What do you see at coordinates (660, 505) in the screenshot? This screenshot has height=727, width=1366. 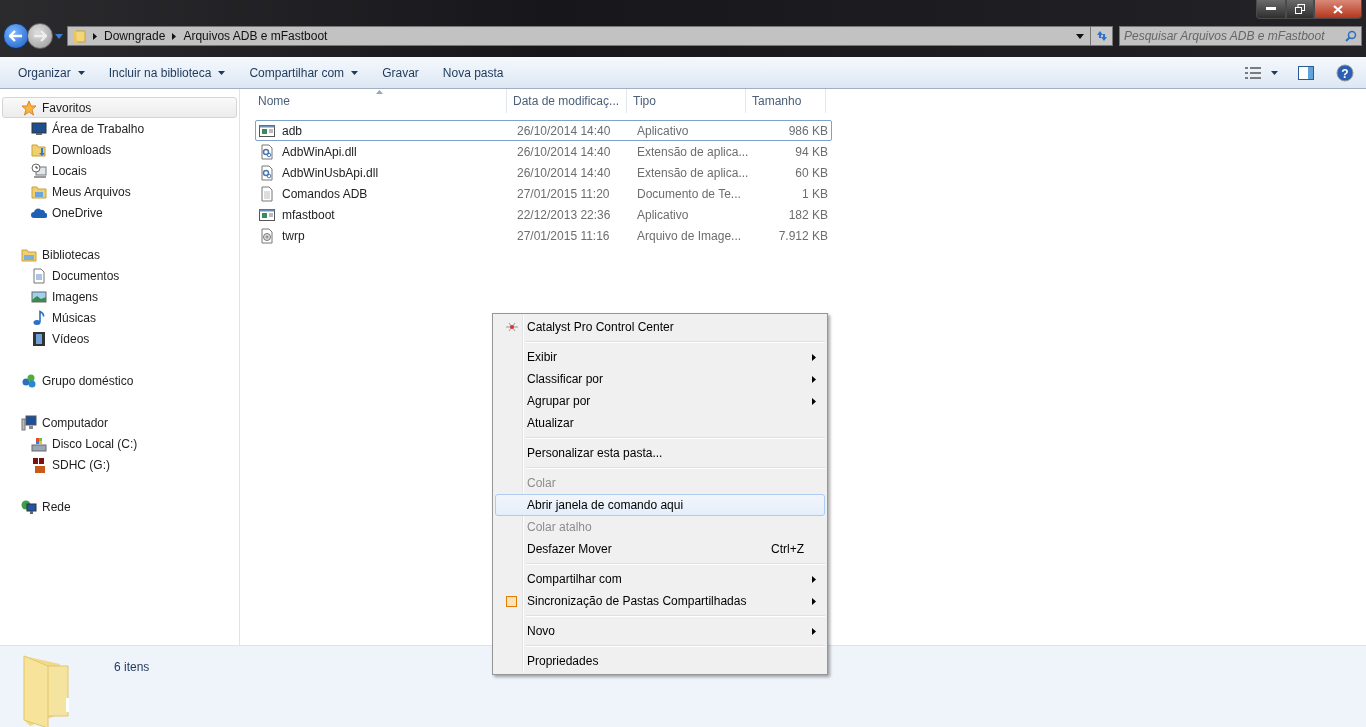 I see `menu-item: Abrir janela de comando aqui` at bounding box center [660, 505].